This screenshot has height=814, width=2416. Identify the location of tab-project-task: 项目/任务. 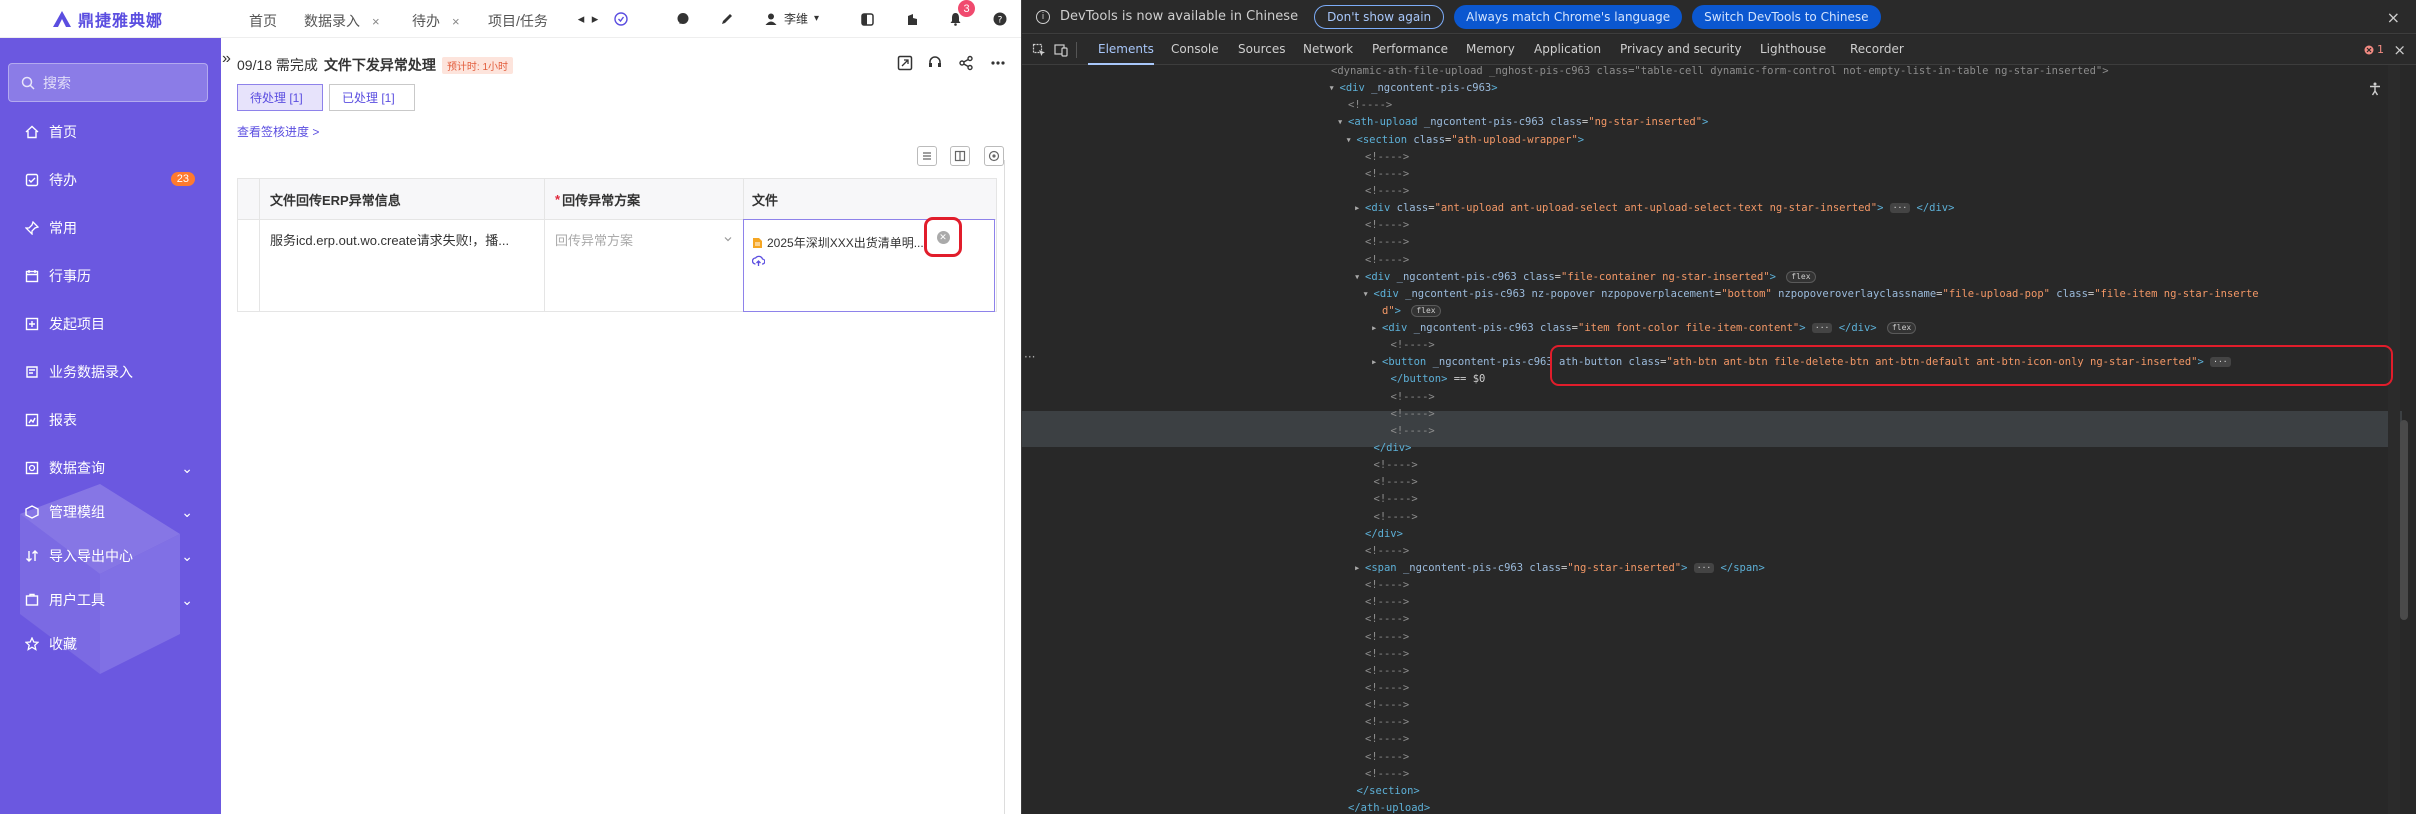
(520, 21).